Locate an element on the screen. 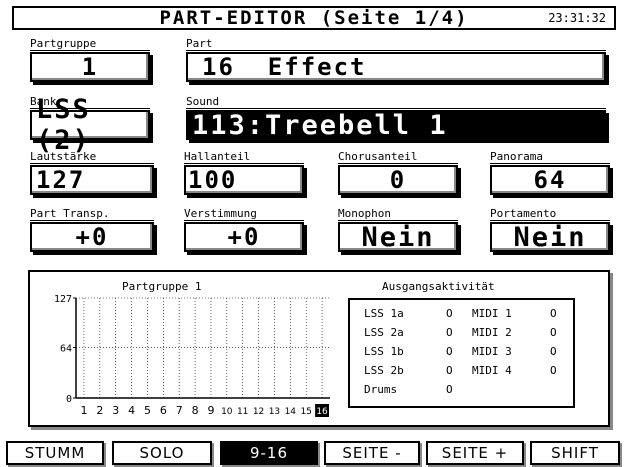 This screenshot has width=626, height=467. output-label: MIDI 3 is located at coordinates (492, 351).